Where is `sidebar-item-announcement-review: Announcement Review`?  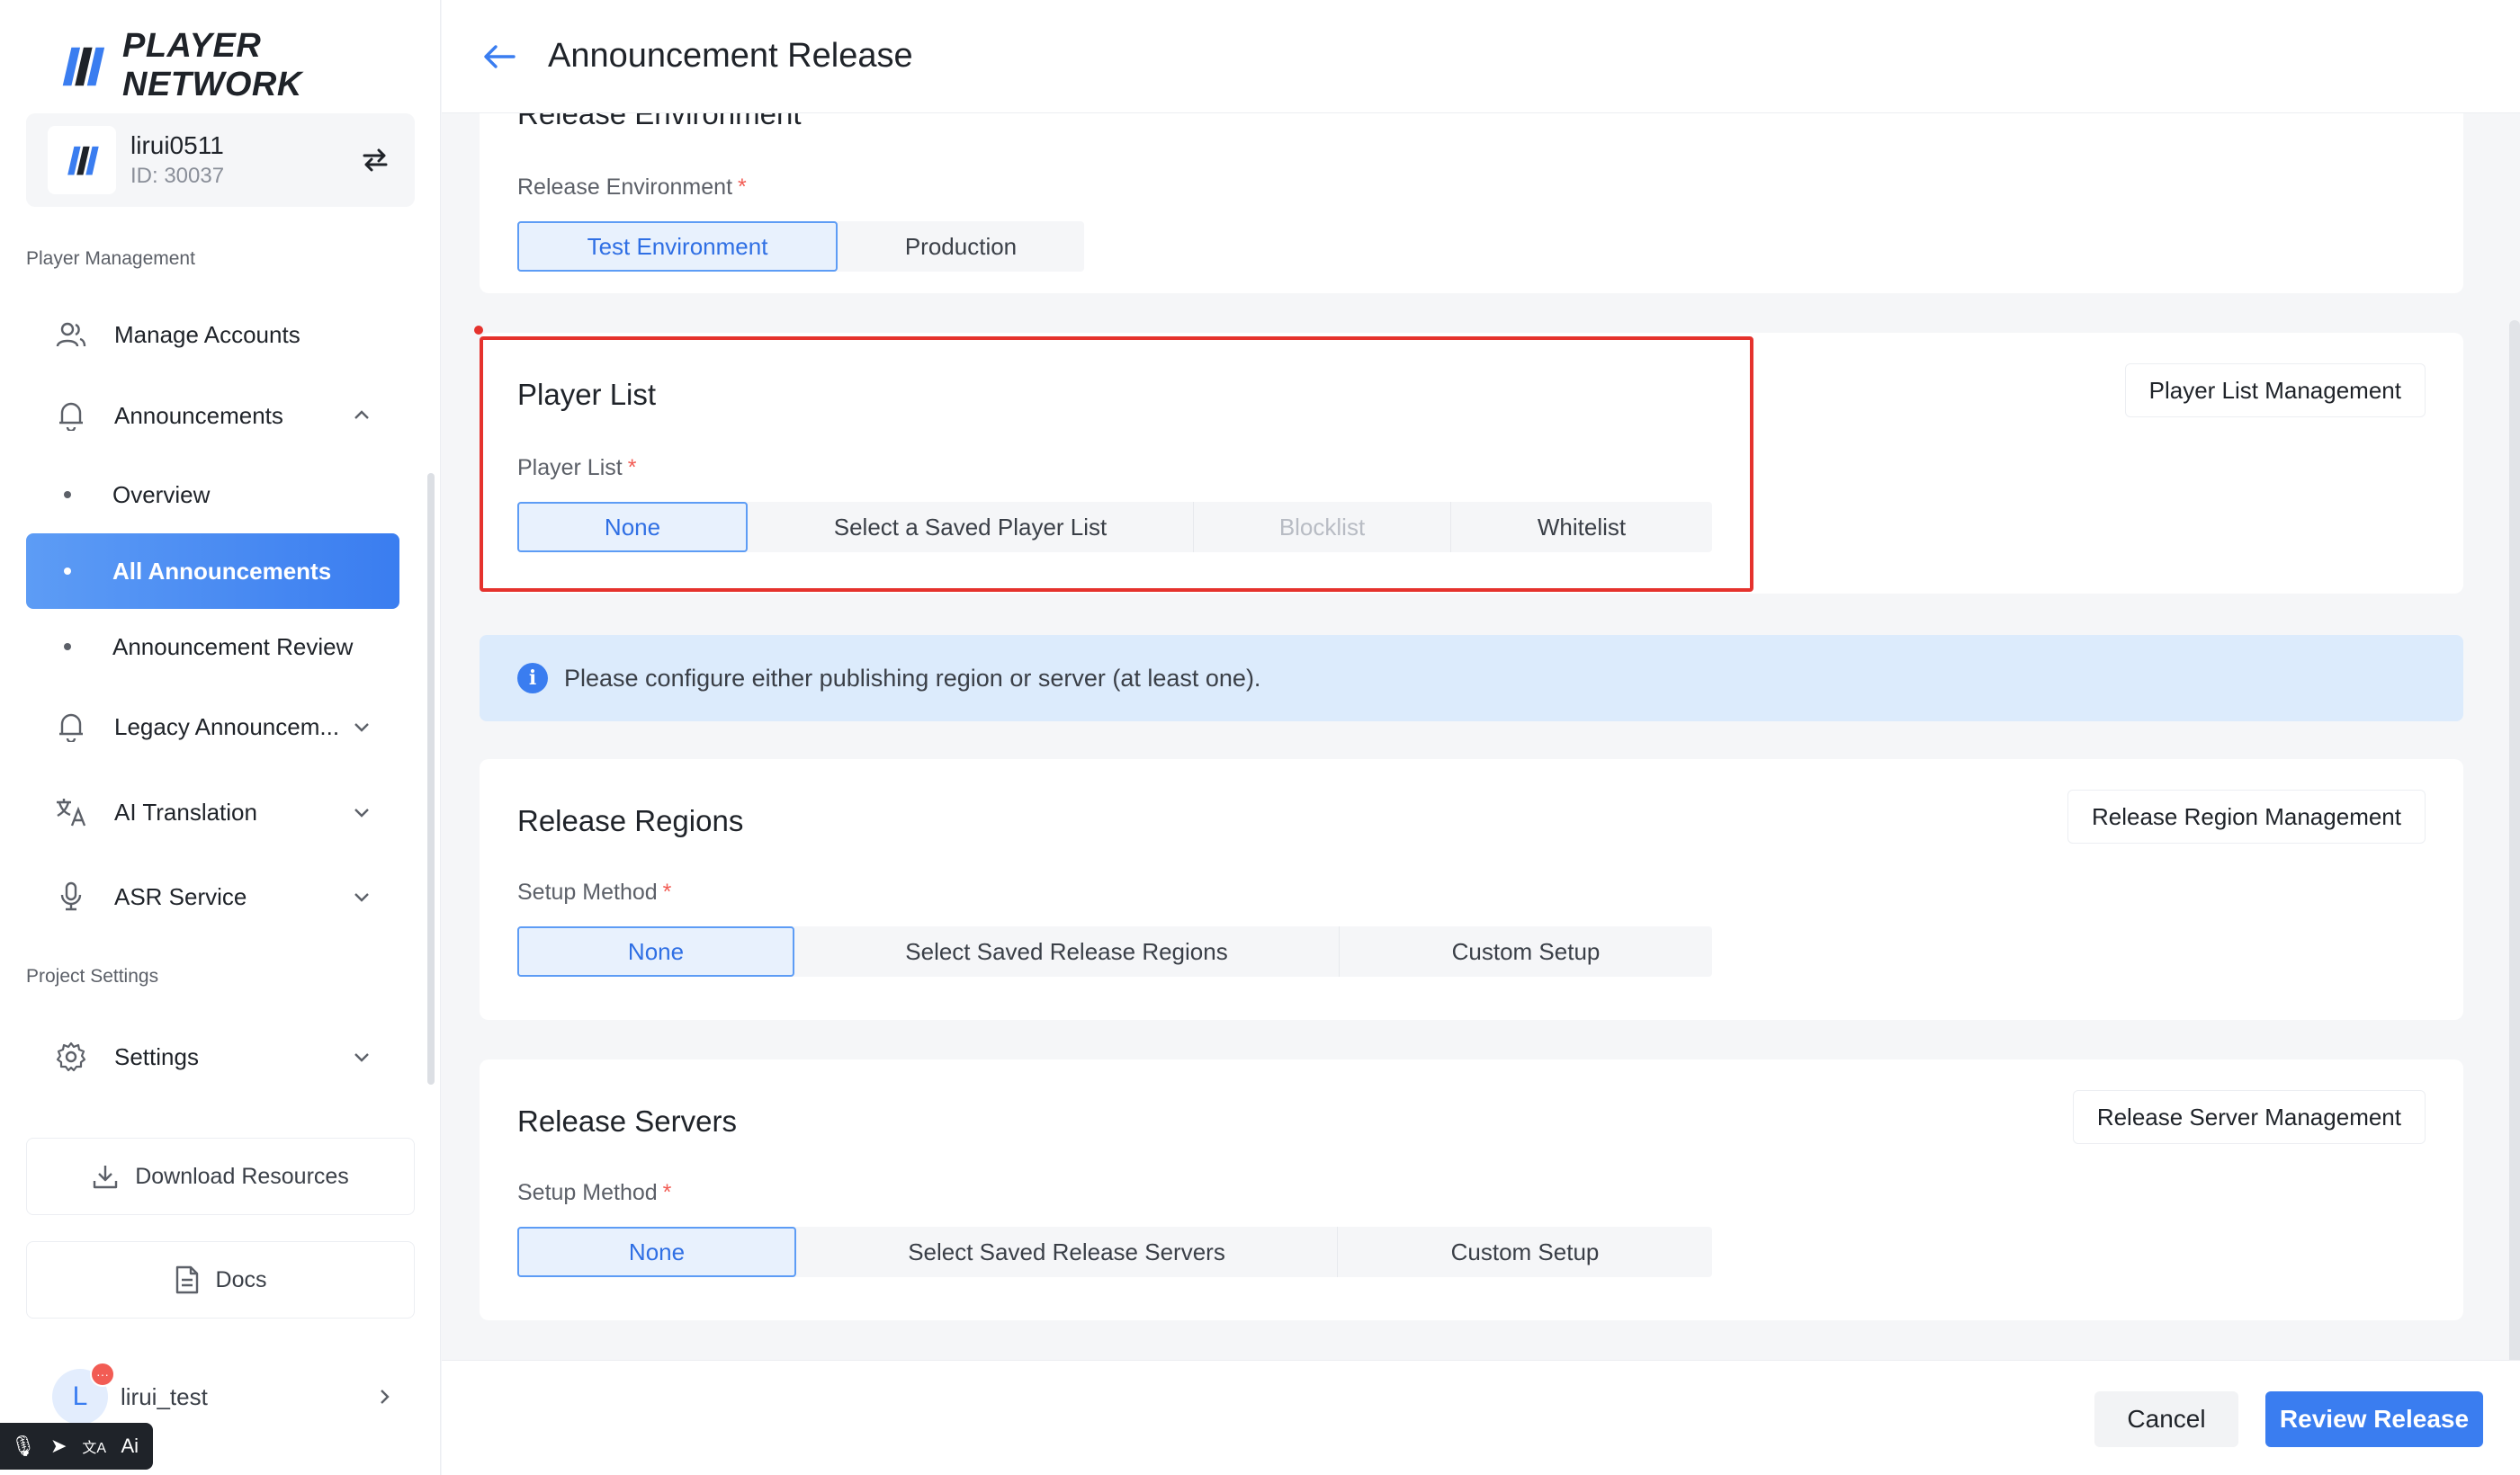 sidebar-item-announcement-review: Announcement Review is located at coordinates (212, 646).